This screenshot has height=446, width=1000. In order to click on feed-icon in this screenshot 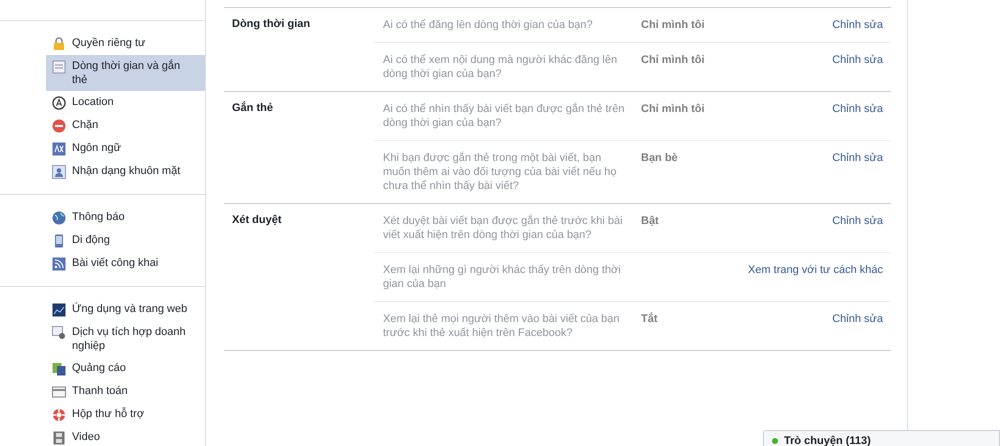, I will do `click(59, 264)`.